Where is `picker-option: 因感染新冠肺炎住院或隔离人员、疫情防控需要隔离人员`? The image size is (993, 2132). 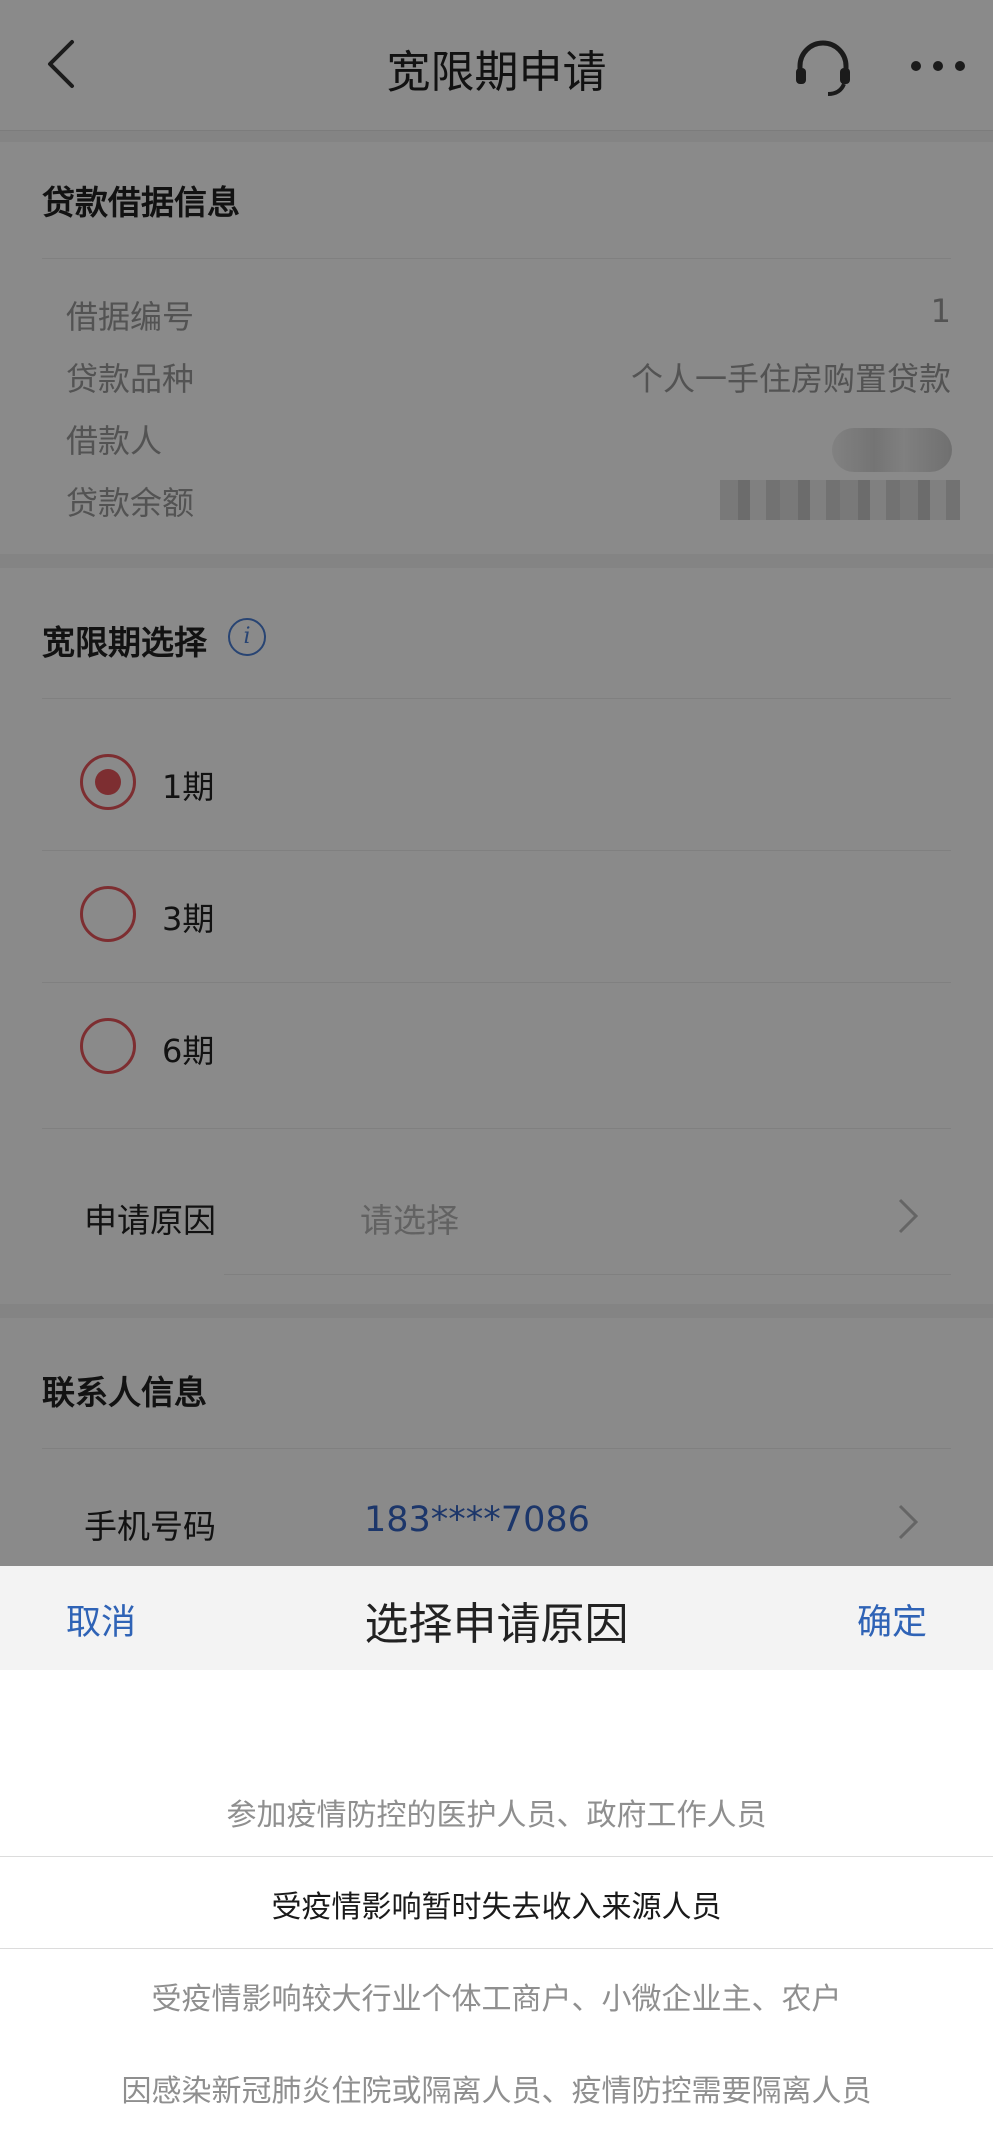 picker-option: 因感染新冠肺炎住院或隔离人员、疫情防控需要隔离人员 is located at coordinates (496, 2088).